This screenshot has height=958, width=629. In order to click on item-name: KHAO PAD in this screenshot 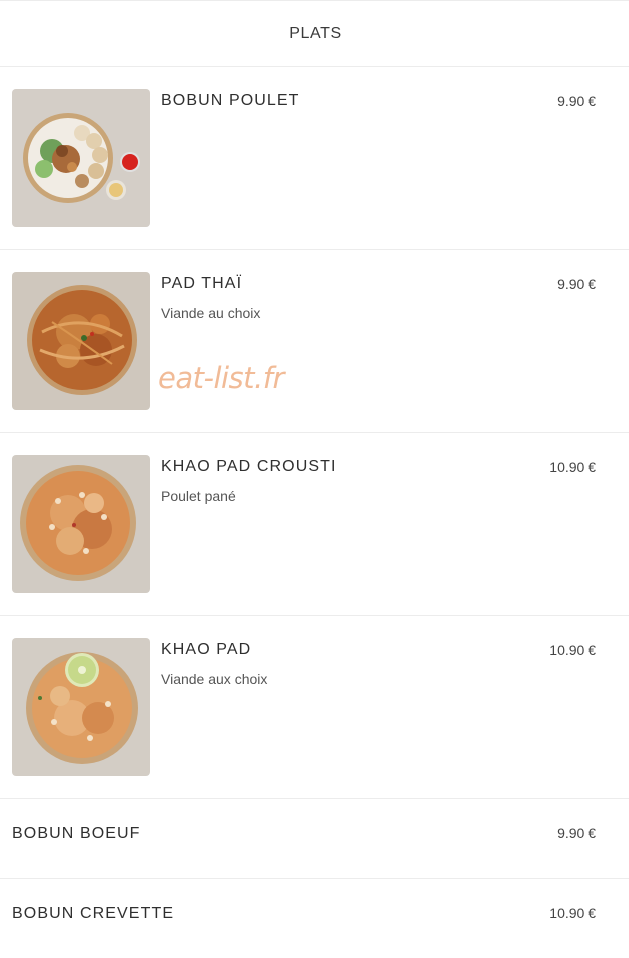, I will do `click(206, 649)`.